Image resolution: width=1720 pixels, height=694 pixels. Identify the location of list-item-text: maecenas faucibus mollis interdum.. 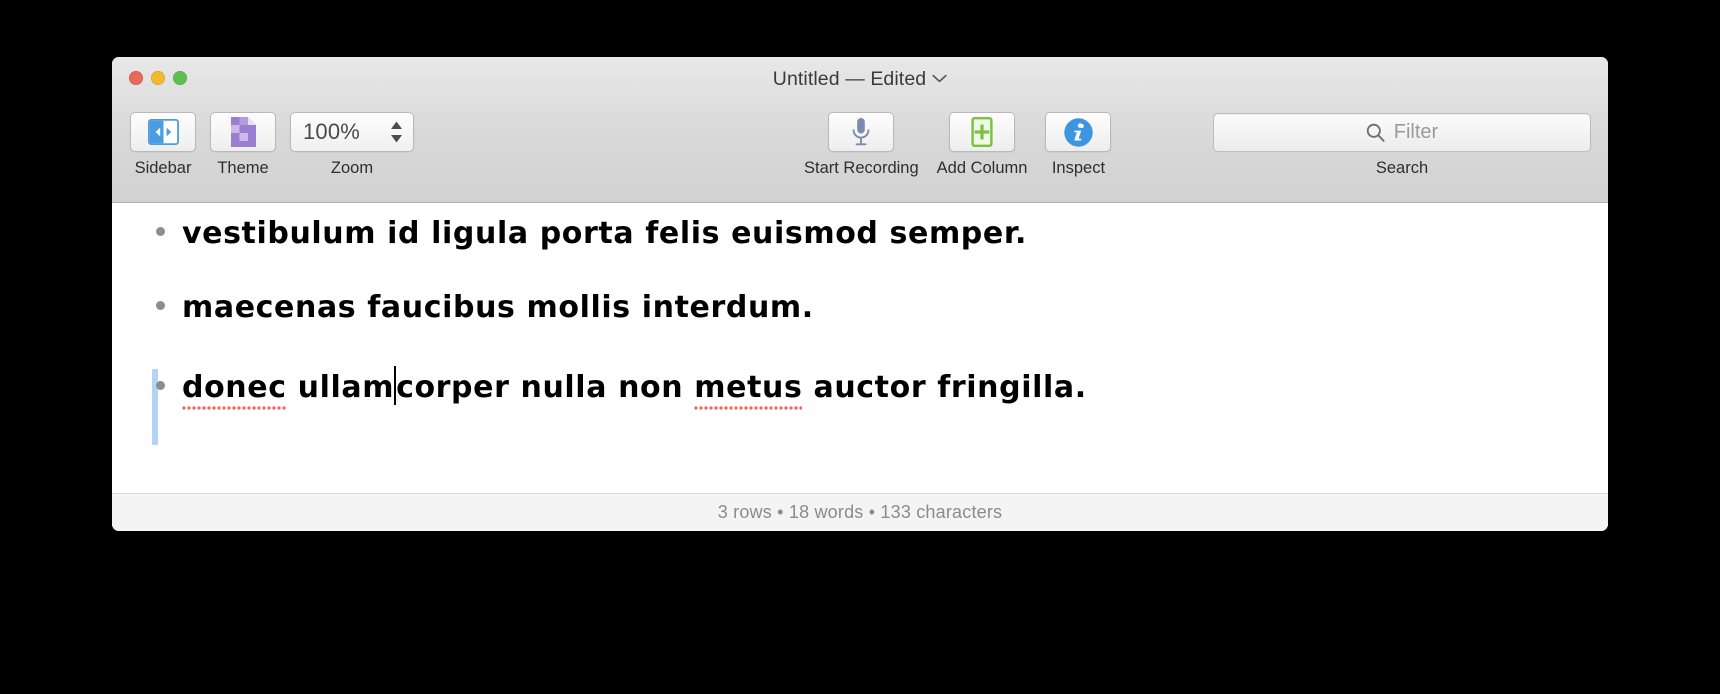
(498, 307).